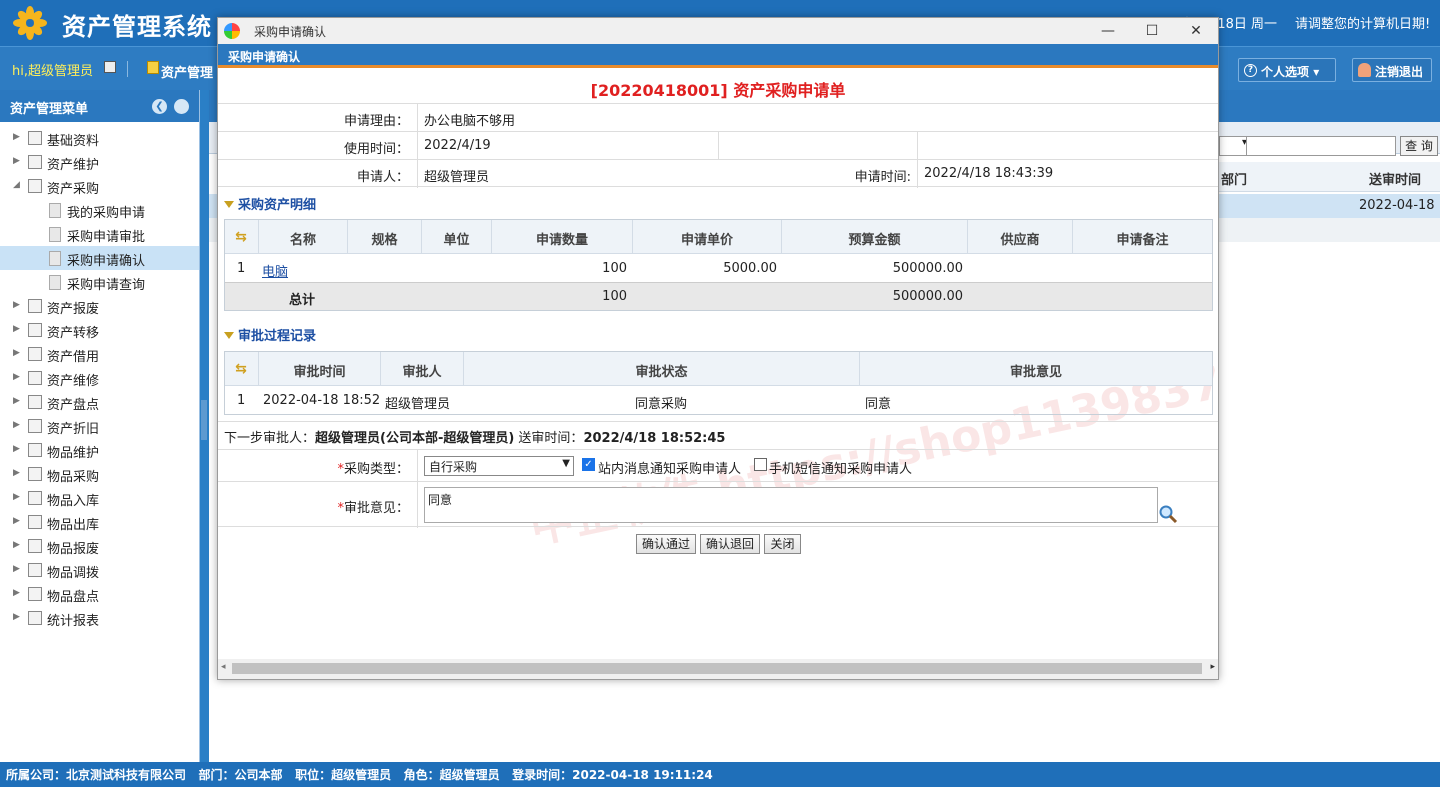 The image size is (1440, 787). I want to click on sidebar-item: ▶ 基础资料, so click(99, 138).